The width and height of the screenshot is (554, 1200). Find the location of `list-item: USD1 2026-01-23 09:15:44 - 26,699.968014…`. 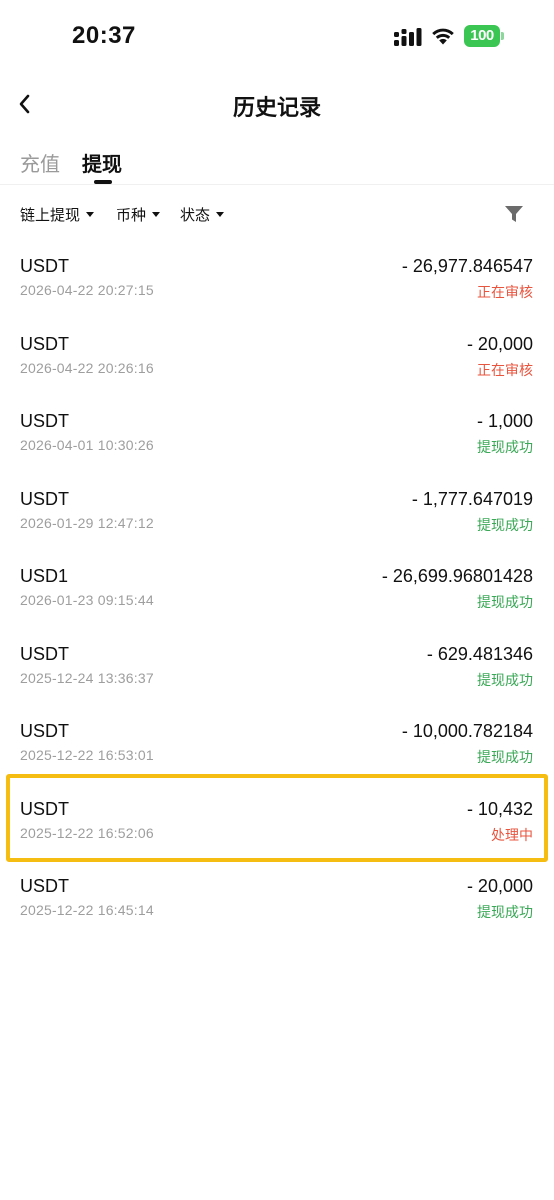

list-item: USD1 2026-01-23 09:15:44 - 26,699.968014… is located at coordinates (277, 595).